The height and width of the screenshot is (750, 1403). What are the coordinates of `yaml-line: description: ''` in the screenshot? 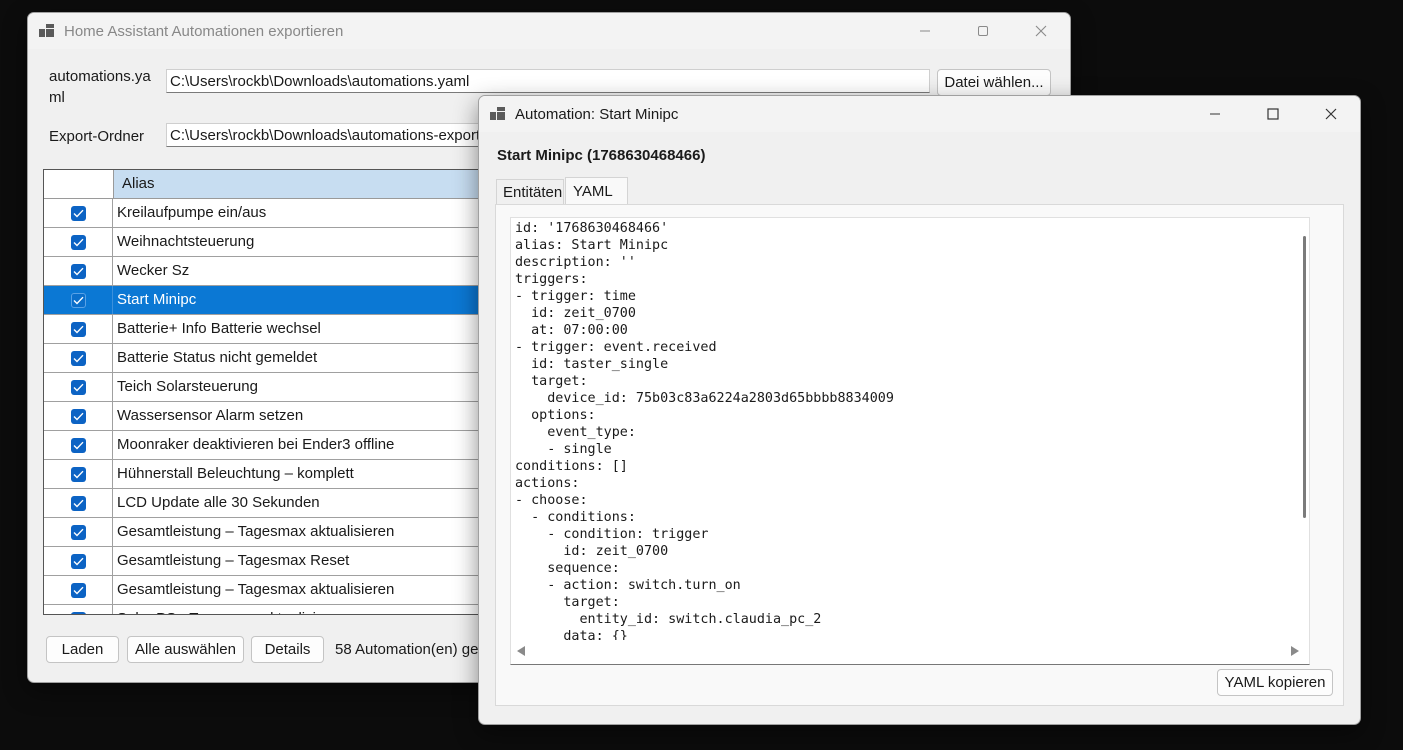 It's located at (575, 262).